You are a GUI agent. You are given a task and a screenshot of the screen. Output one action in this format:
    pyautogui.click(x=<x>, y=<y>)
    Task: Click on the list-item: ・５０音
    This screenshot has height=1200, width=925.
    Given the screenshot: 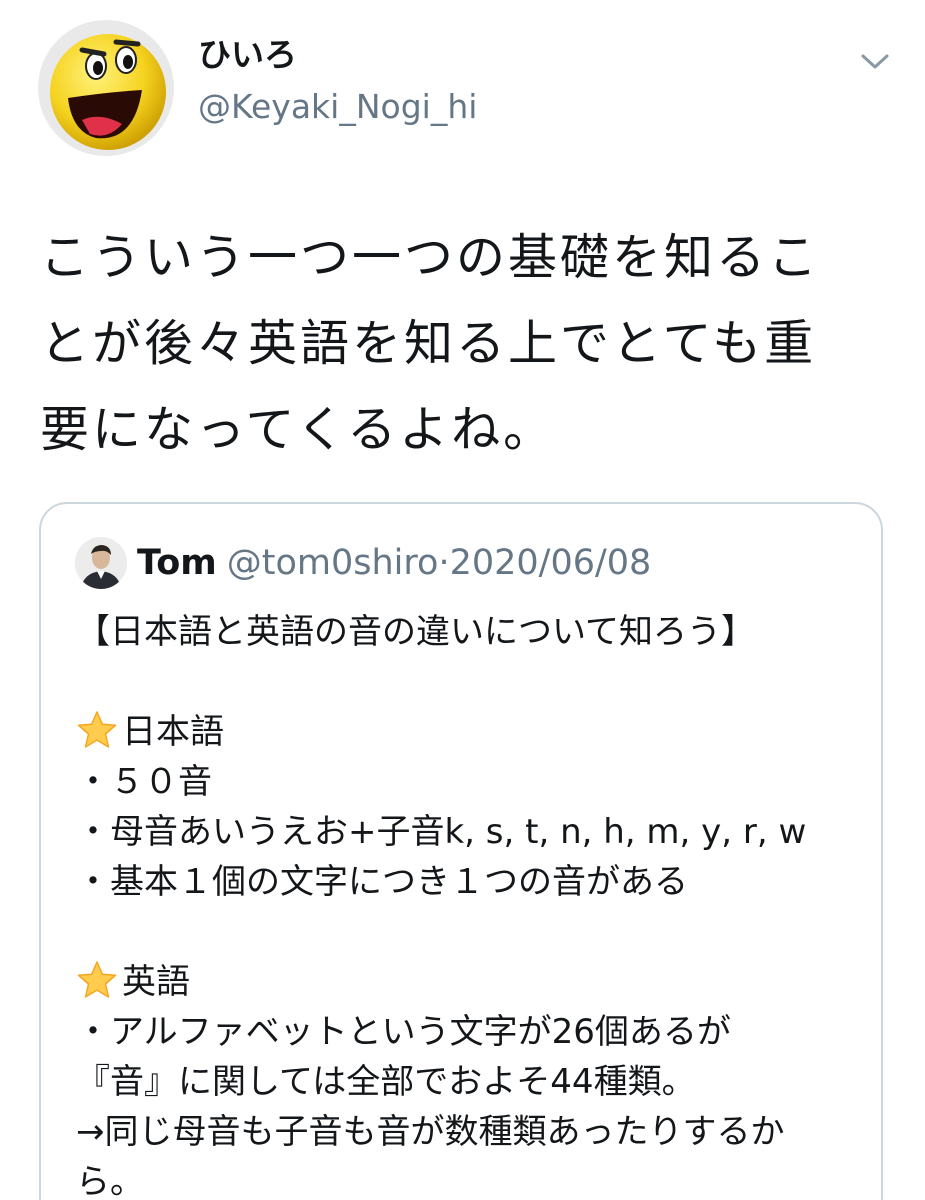 What is the action you would take?
    pyautogui.click(x=144, y=782)
    